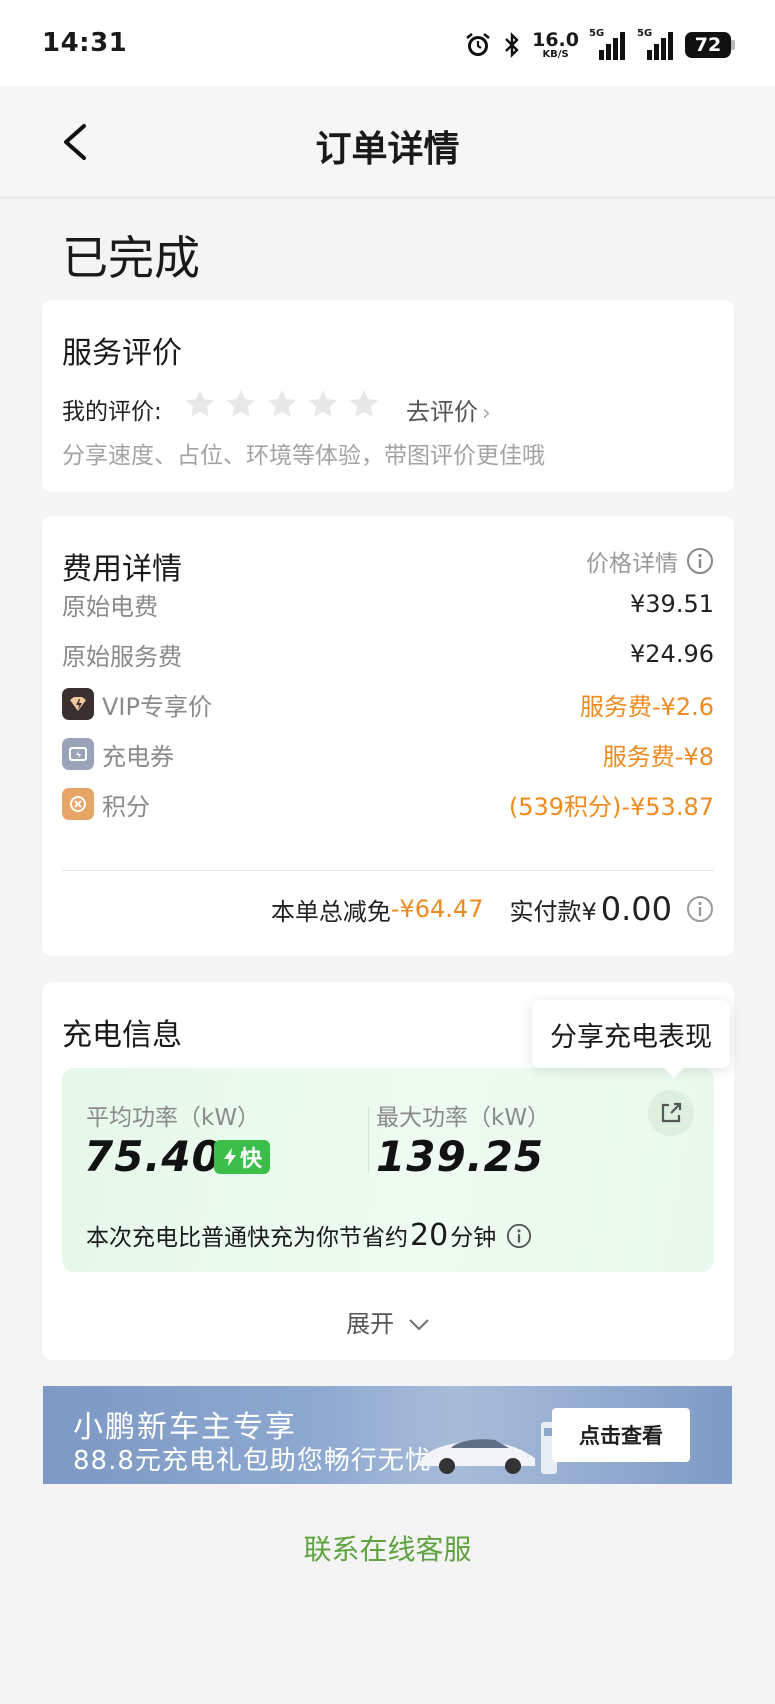 This screenshot has height=1704, width=775. I want to click on review-title: 服务评价, so click(122, 353).